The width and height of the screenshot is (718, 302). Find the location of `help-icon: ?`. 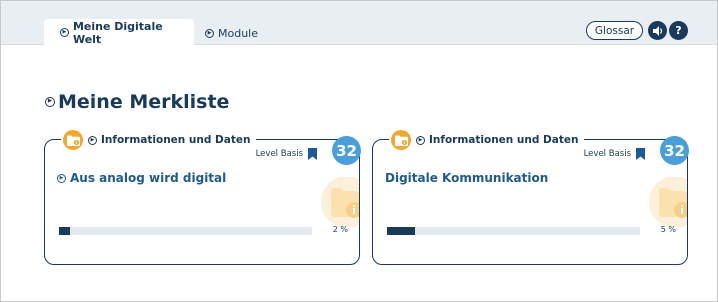

help-icon: ? is located at coordinates (678, 30).